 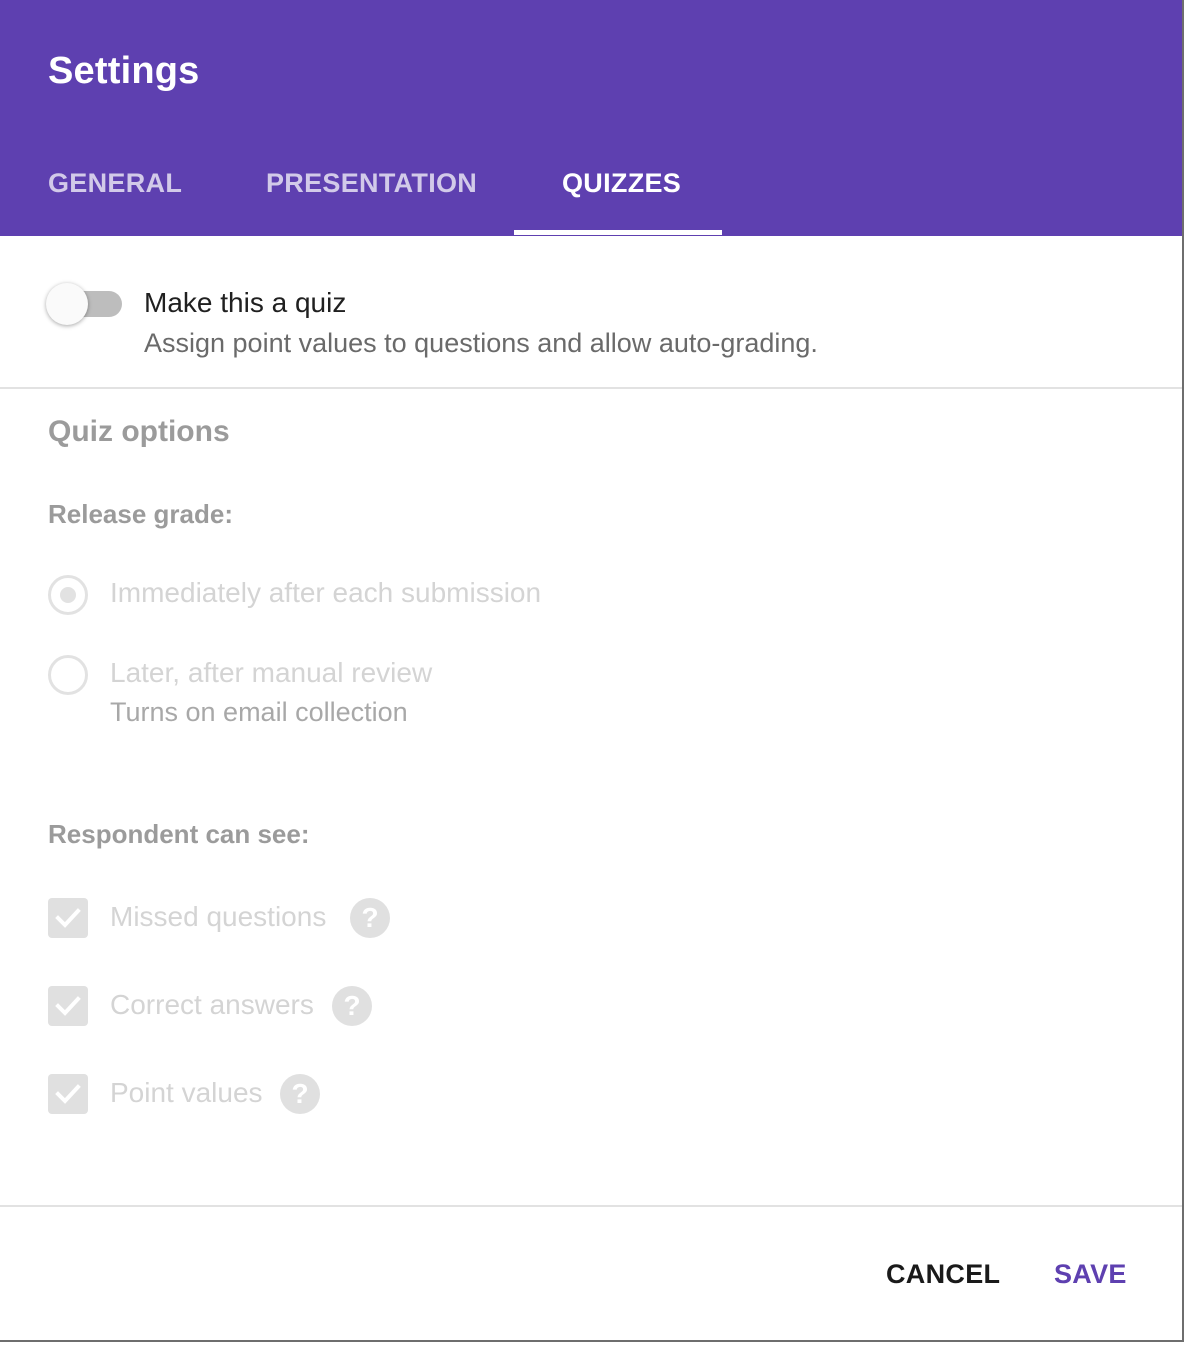 I want to click on tab-general: GENERAL, so click(x=115, y=202).